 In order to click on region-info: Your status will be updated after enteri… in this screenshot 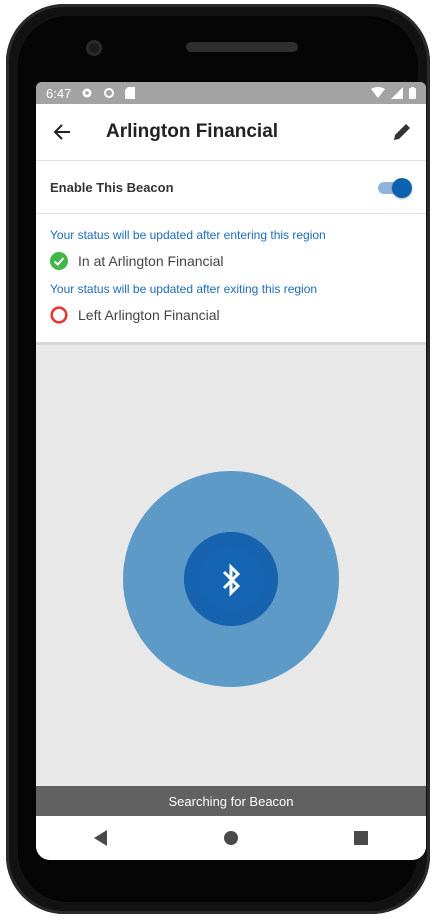, I will do `click(231, 279)`.